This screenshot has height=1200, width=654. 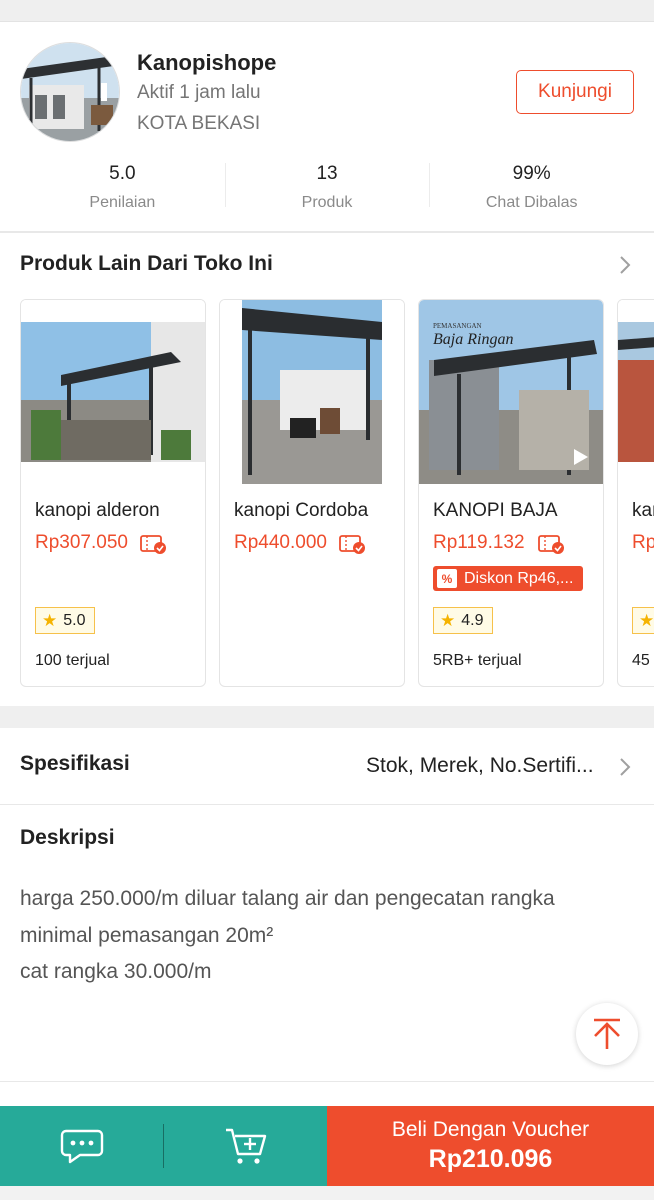 I want to click on stat-products: 13 Produk, so click(x=327, y=187).